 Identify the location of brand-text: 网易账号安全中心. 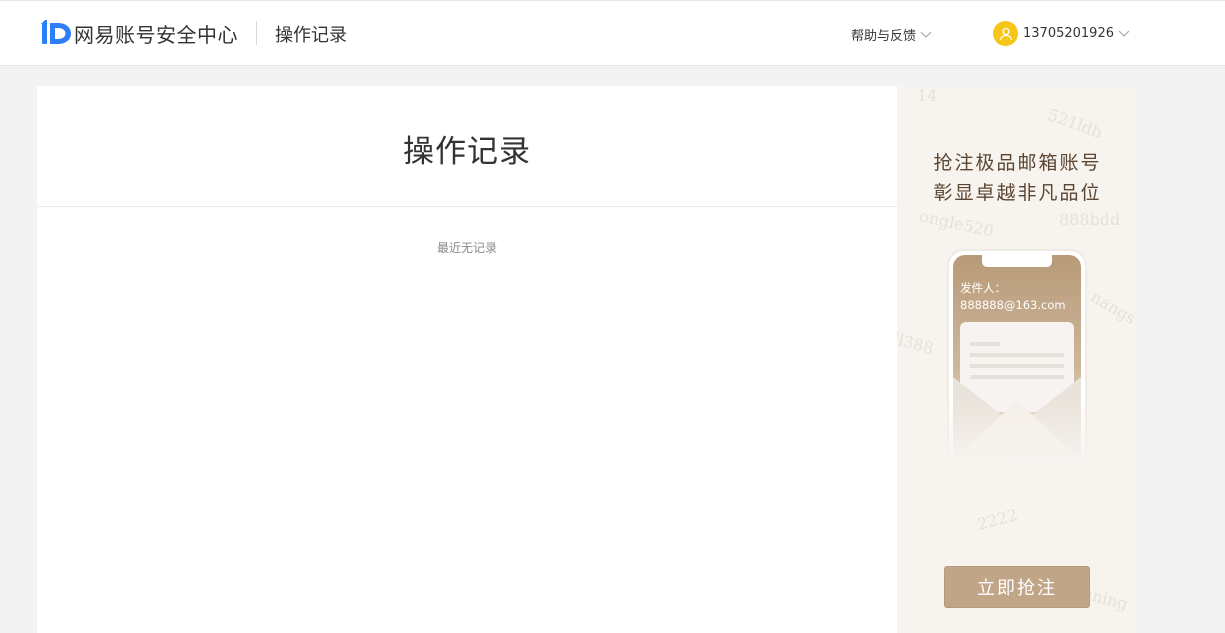
(156, 34).